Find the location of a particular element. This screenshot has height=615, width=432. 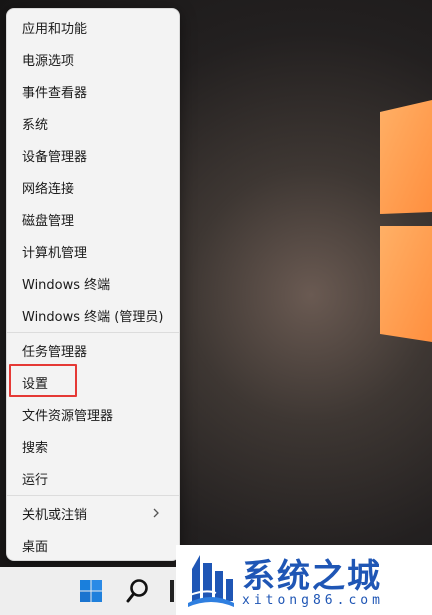

menu-item-computer-management: 计算机管理 is located at coordinates (94, 251).